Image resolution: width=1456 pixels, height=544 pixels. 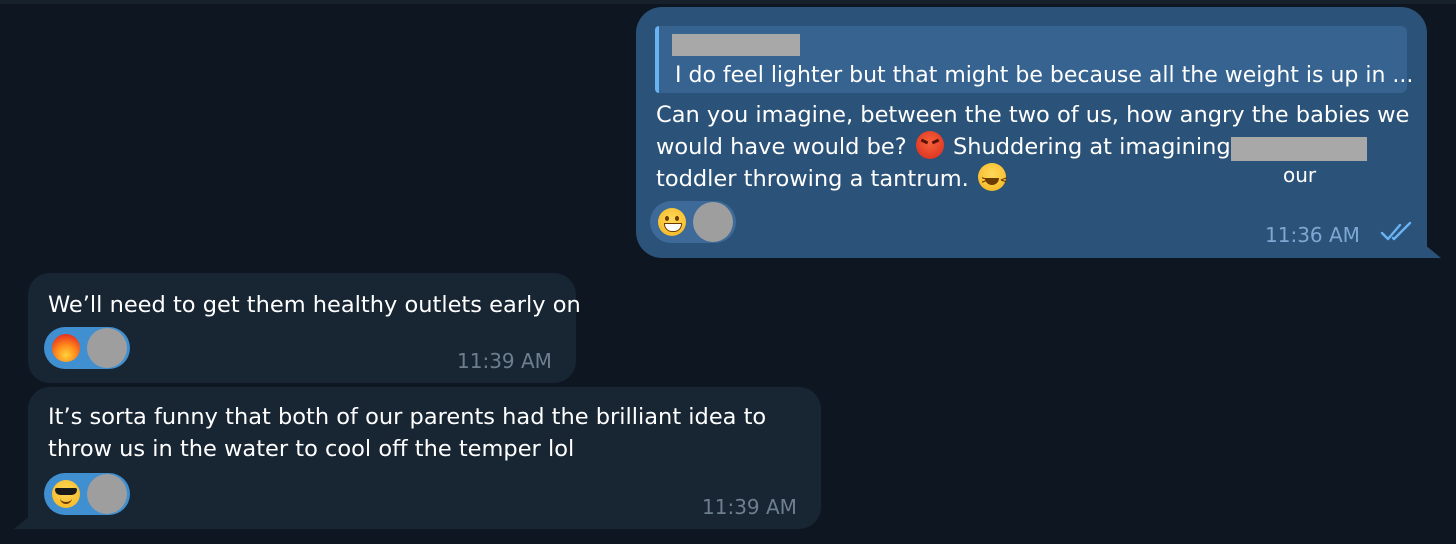 I want to click on angry-face-icon, so click(x=929, y=145).